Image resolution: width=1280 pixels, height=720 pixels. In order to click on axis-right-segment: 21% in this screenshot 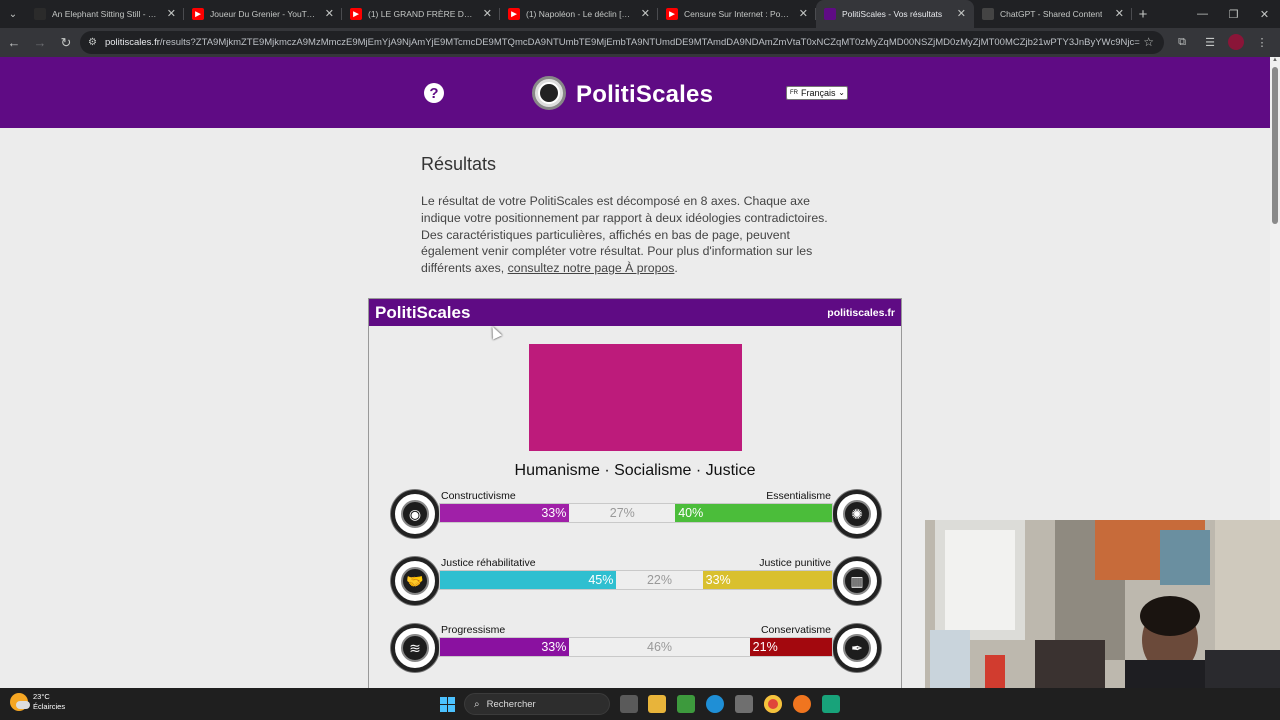, I will do `click(790, 647)`.